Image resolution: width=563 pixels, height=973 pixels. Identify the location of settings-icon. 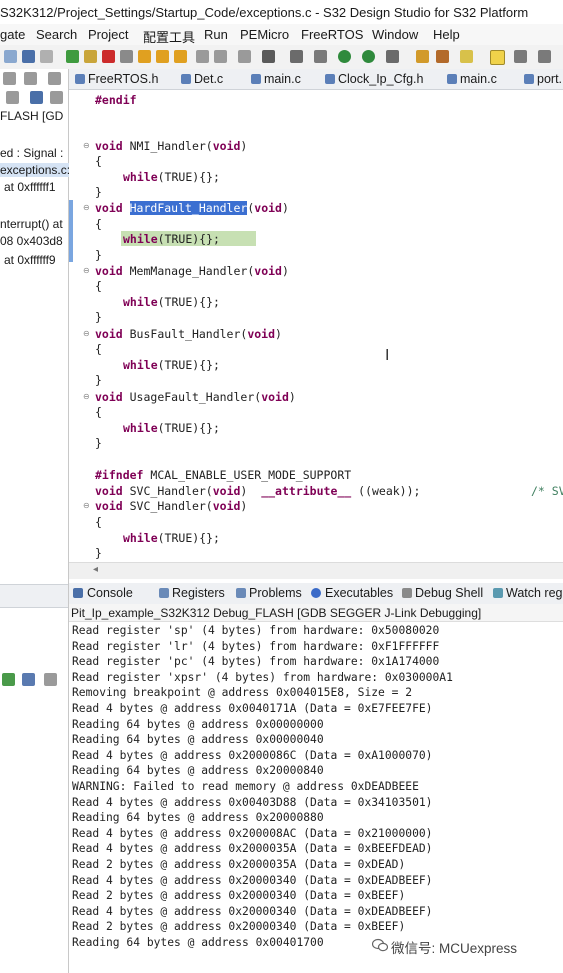
(296, 56).